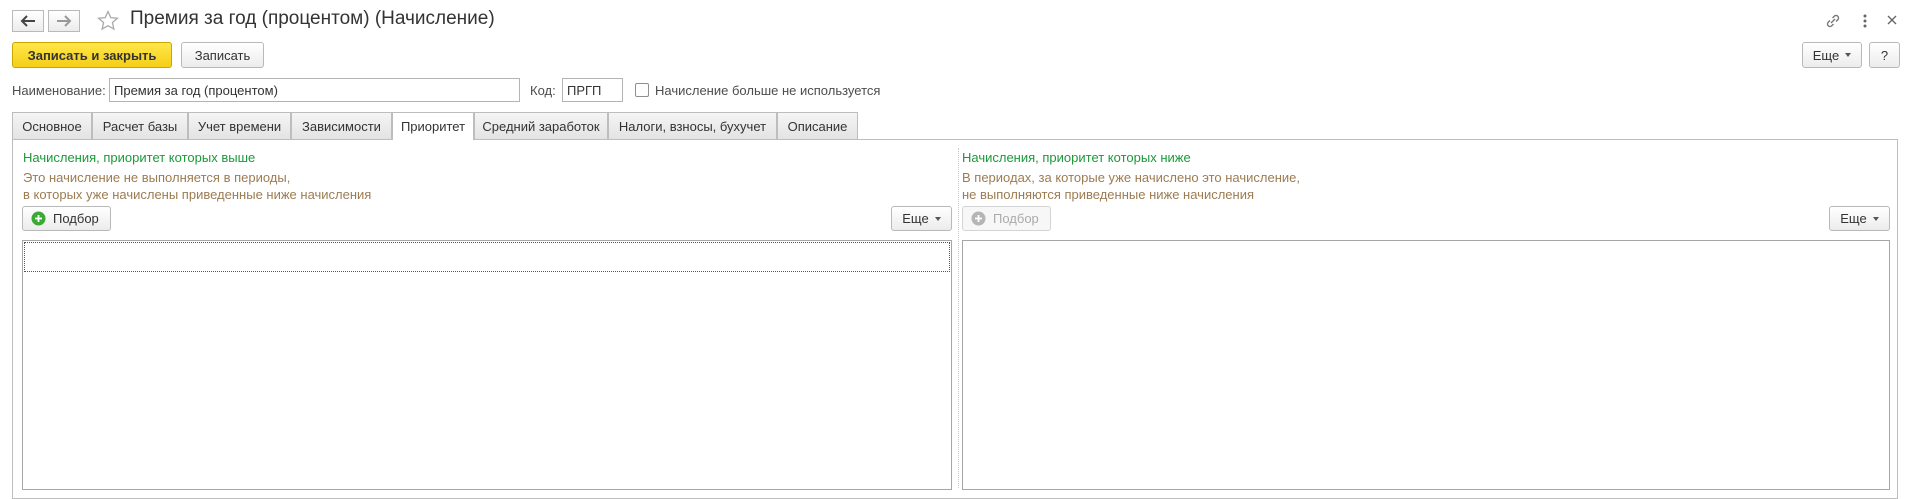 The width and height of the screenshot is (1910, 499). Describe the element at coordinates (1884, 55) in the screenshot. I see `help-button: ?` at that location.